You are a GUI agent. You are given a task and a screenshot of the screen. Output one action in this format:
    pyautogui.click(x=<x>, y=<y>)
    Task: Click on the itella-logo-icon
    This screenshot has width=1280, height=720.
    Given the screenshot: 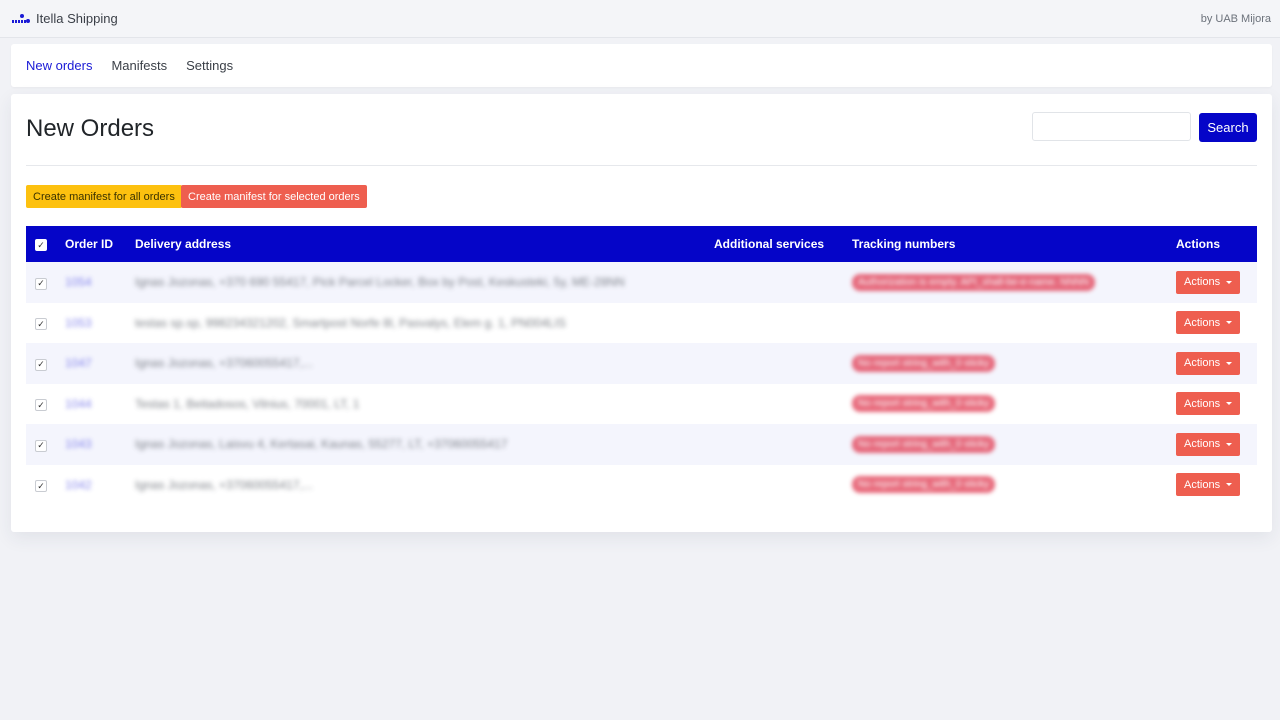 What is the action you would take?
    pyautogui.click(x=21, y=19)
    